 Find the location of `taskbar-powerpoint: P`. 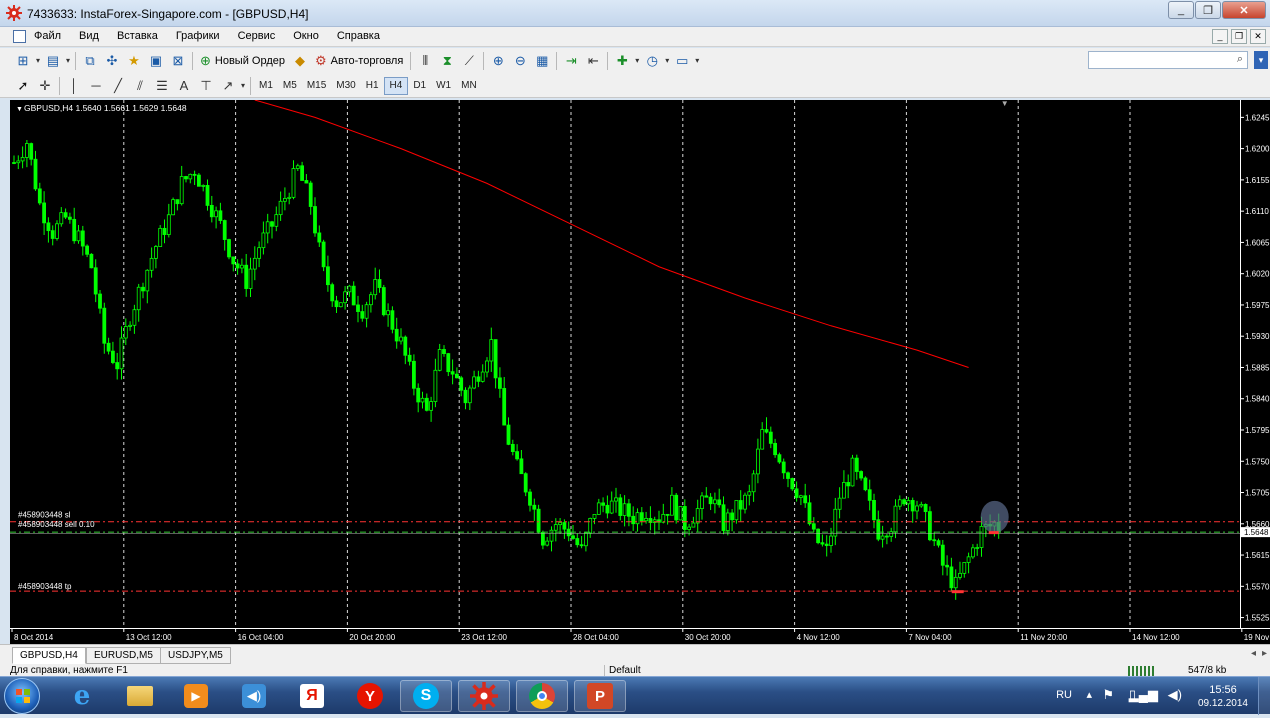

taskbar-powerpoint: P is located at coordinates (600, 696).